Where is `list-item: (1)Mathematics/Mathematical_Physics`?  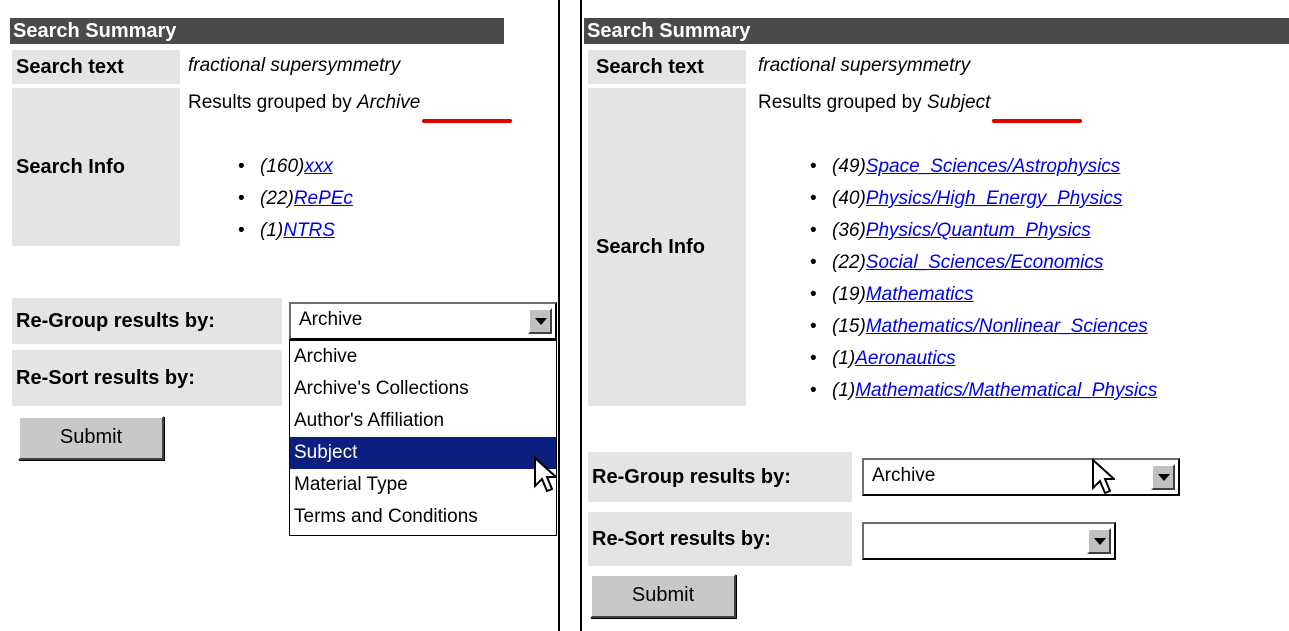 list-item: (1)Mathematics/Mathematical_Physics is located at coordinates (983, 391).